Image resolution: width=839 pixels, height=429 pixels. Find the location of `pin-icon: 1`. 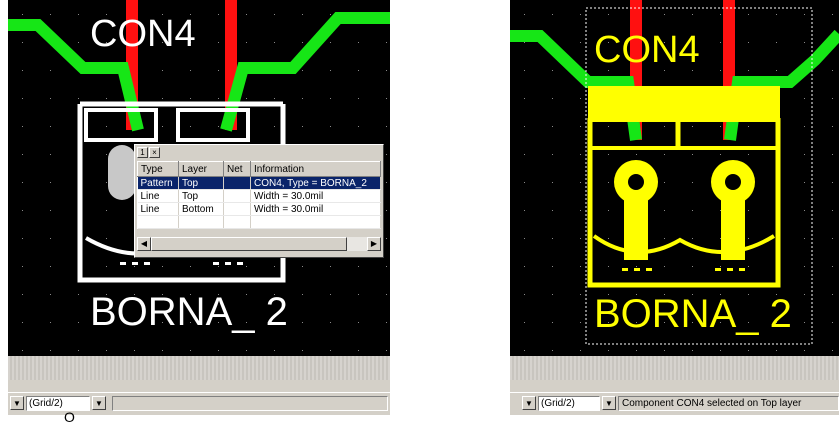

pin-icon: 1 is located at coordinates (142, 152).